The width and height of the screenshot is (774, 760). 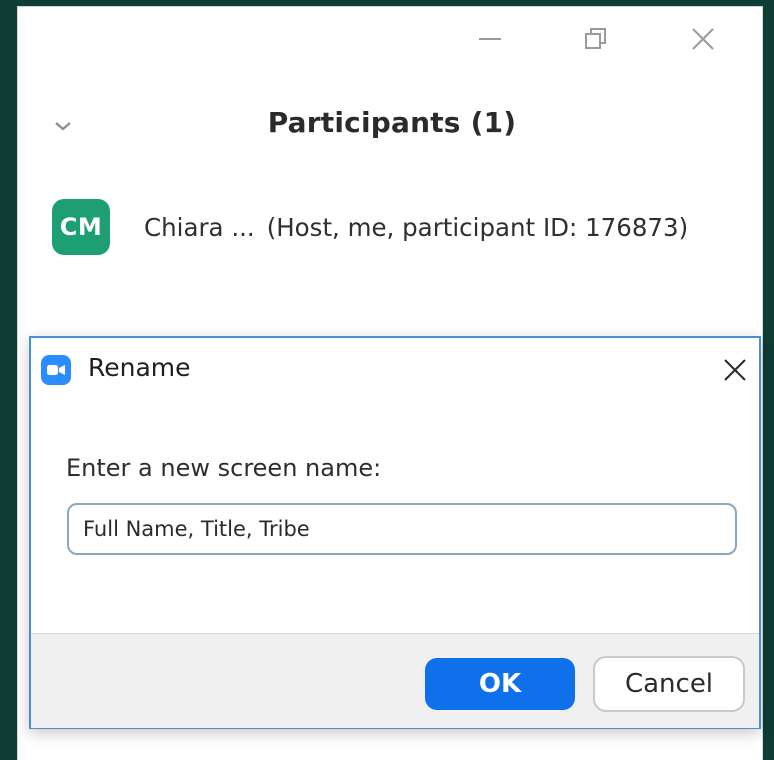 I want to click on close-icon, so click(x=703, y=39).